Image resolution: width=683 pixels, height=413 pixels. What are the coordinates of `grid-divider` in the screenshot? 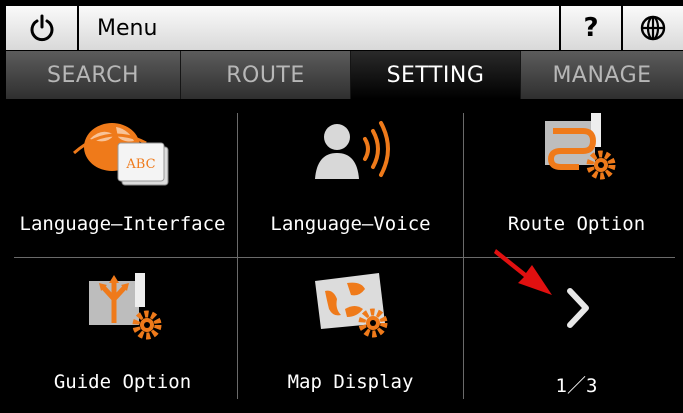 It's located at (344, 257).